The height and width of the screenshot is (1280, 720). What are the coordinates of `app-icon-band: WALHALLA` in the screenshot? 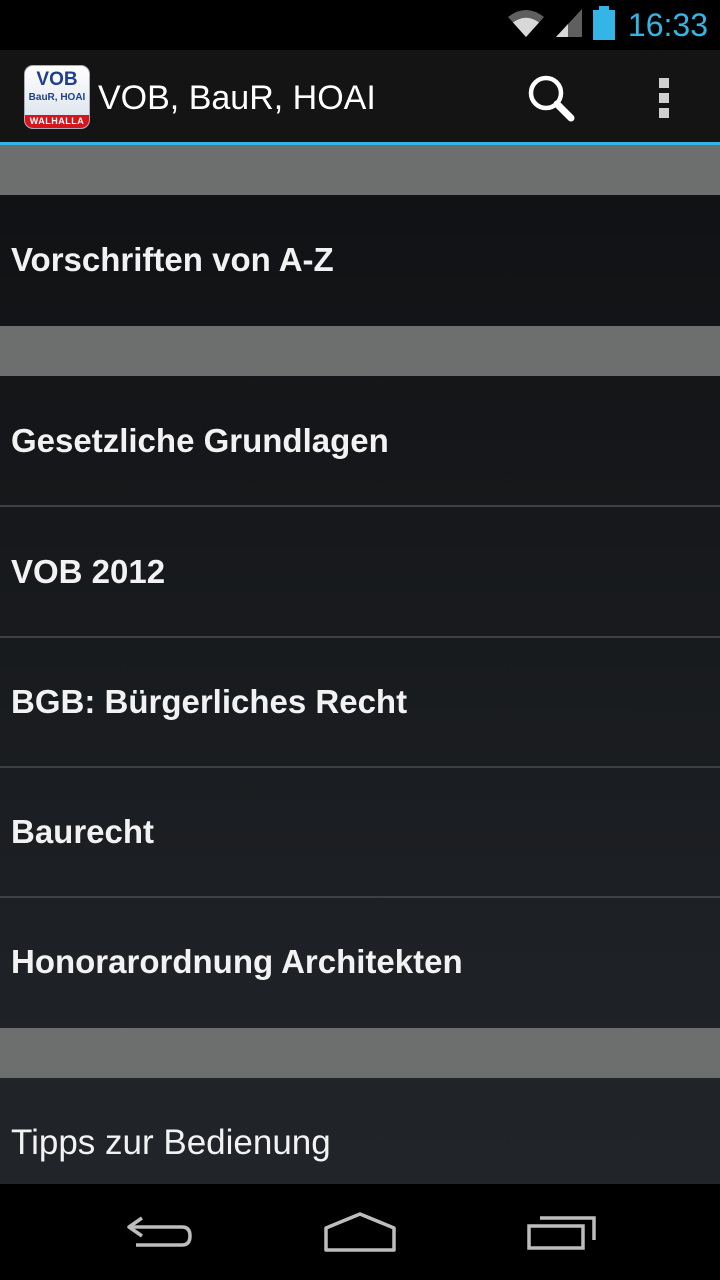 It's located at (57, 121).